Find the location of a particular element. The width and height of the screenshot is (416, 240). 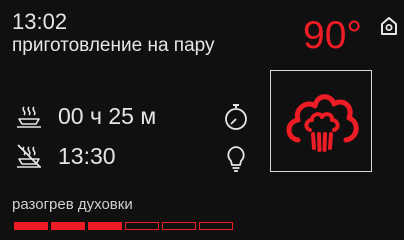

temperature-setting: 90° is located at coordinates (332, 36).